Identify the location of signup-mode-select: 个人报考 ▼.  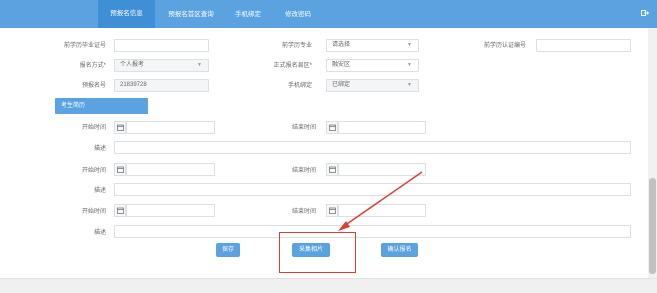
(161, 65).